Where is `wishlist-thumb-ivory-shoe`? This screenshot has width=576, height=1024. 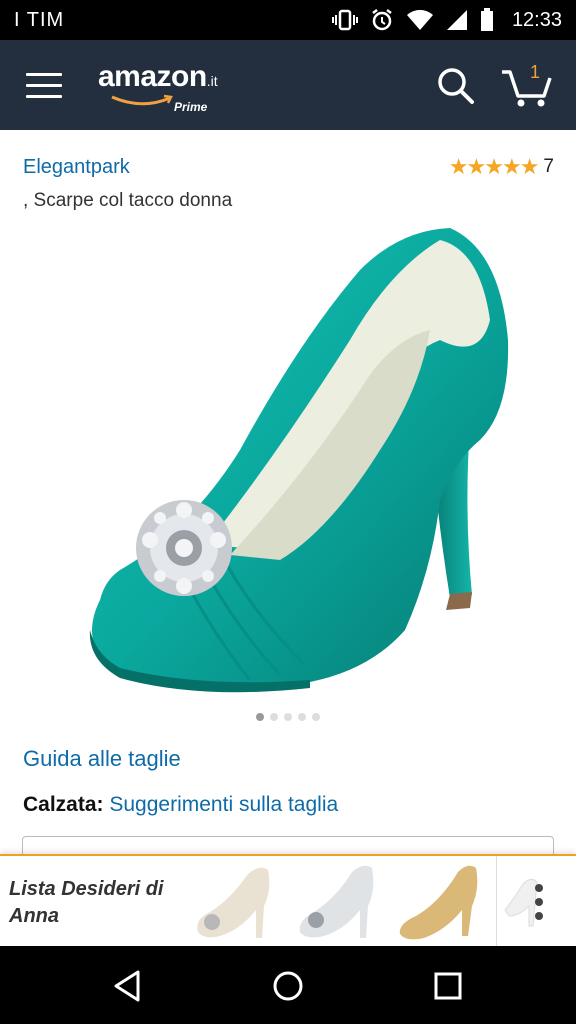
wishlist-thumb-ivory-shoe is located at coordinates (235, 902).